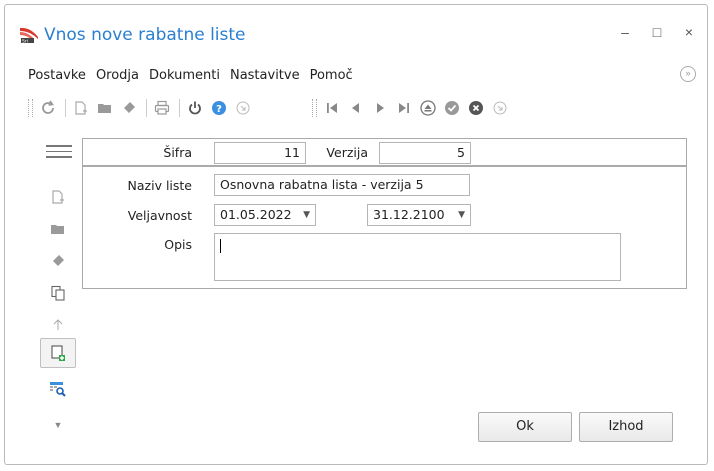  I want to click on toolbar: ?, so click(270, 108).